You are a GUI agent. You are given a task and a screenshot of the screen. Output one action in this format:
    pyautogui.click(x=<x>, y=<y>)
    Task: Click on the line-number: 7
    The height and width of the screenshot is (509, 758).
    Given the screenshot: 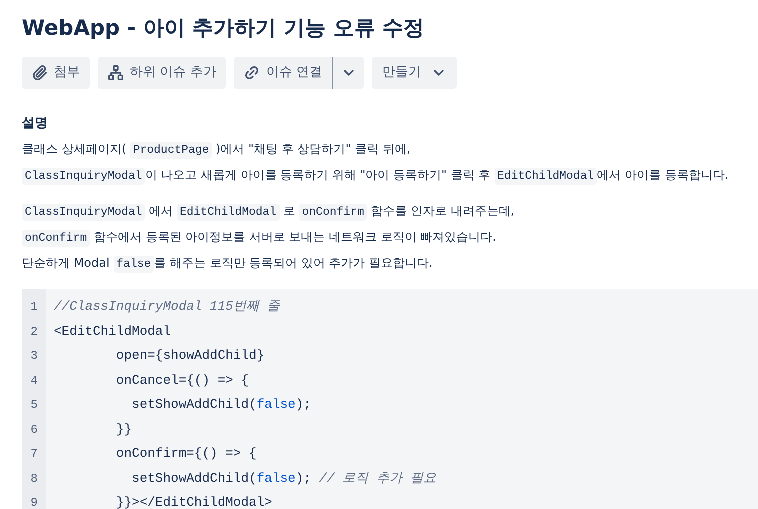 What is the action you would take?
    pyautogui.click(x=34, y=454)
    